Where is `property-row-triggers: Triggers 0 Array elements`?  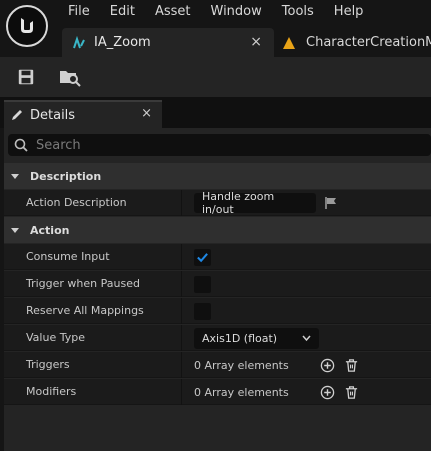 property-row-triggers: Triggers 0 Array elements is located at coordinates (217, 365).